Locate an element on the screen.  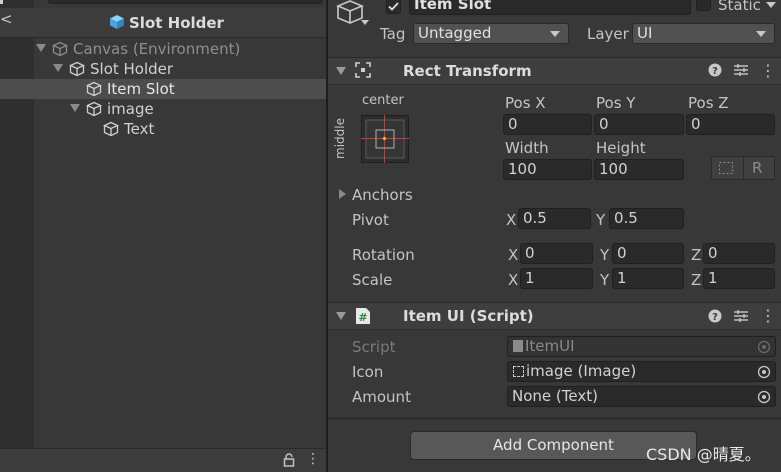
anchors-label: Anchors is located at coordinates (382, 195).